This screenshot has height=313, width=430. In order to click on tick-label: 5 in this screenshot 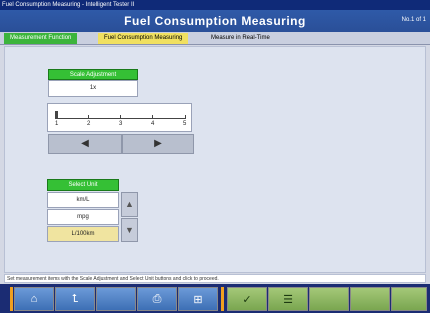, I will do `click(185, 124)`.